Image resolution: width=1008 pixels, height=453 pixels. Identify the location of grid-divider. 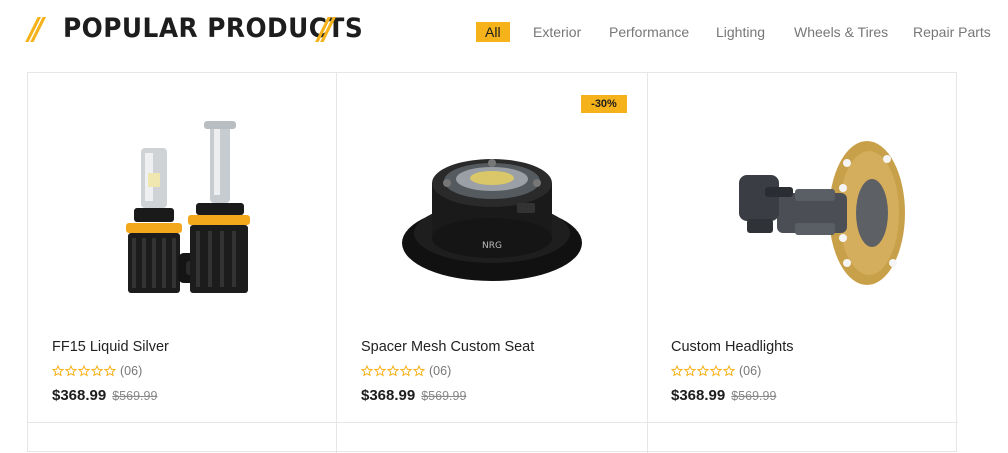
(493, 422).